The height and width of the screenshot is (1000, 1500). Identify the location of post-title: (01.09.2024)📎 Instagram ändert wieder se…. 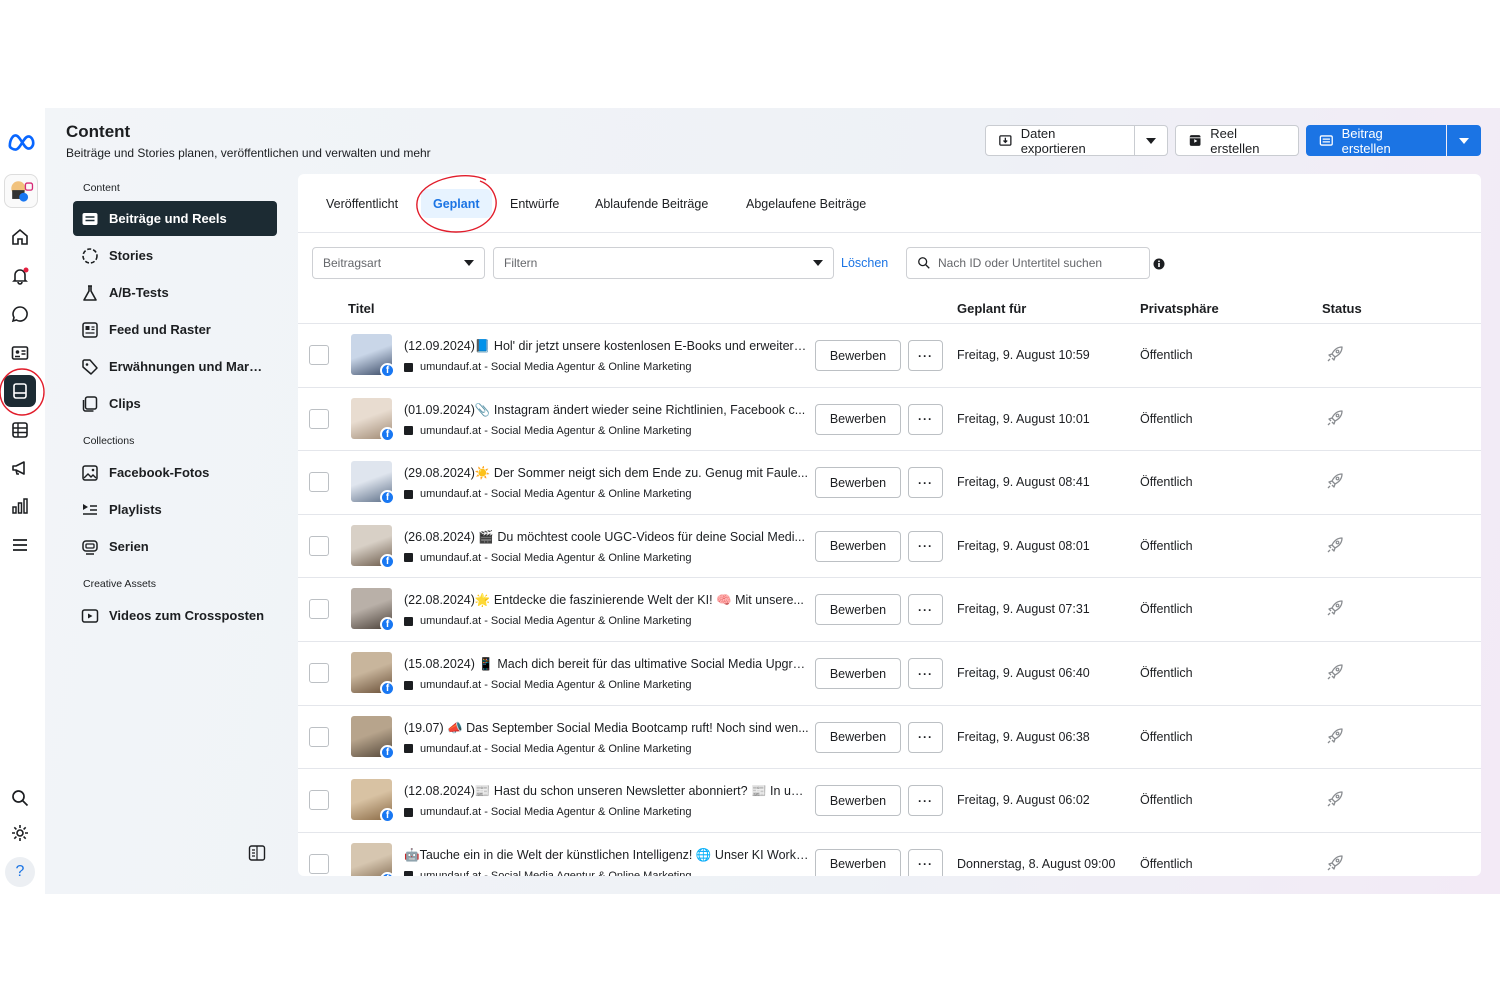
(606, 410).